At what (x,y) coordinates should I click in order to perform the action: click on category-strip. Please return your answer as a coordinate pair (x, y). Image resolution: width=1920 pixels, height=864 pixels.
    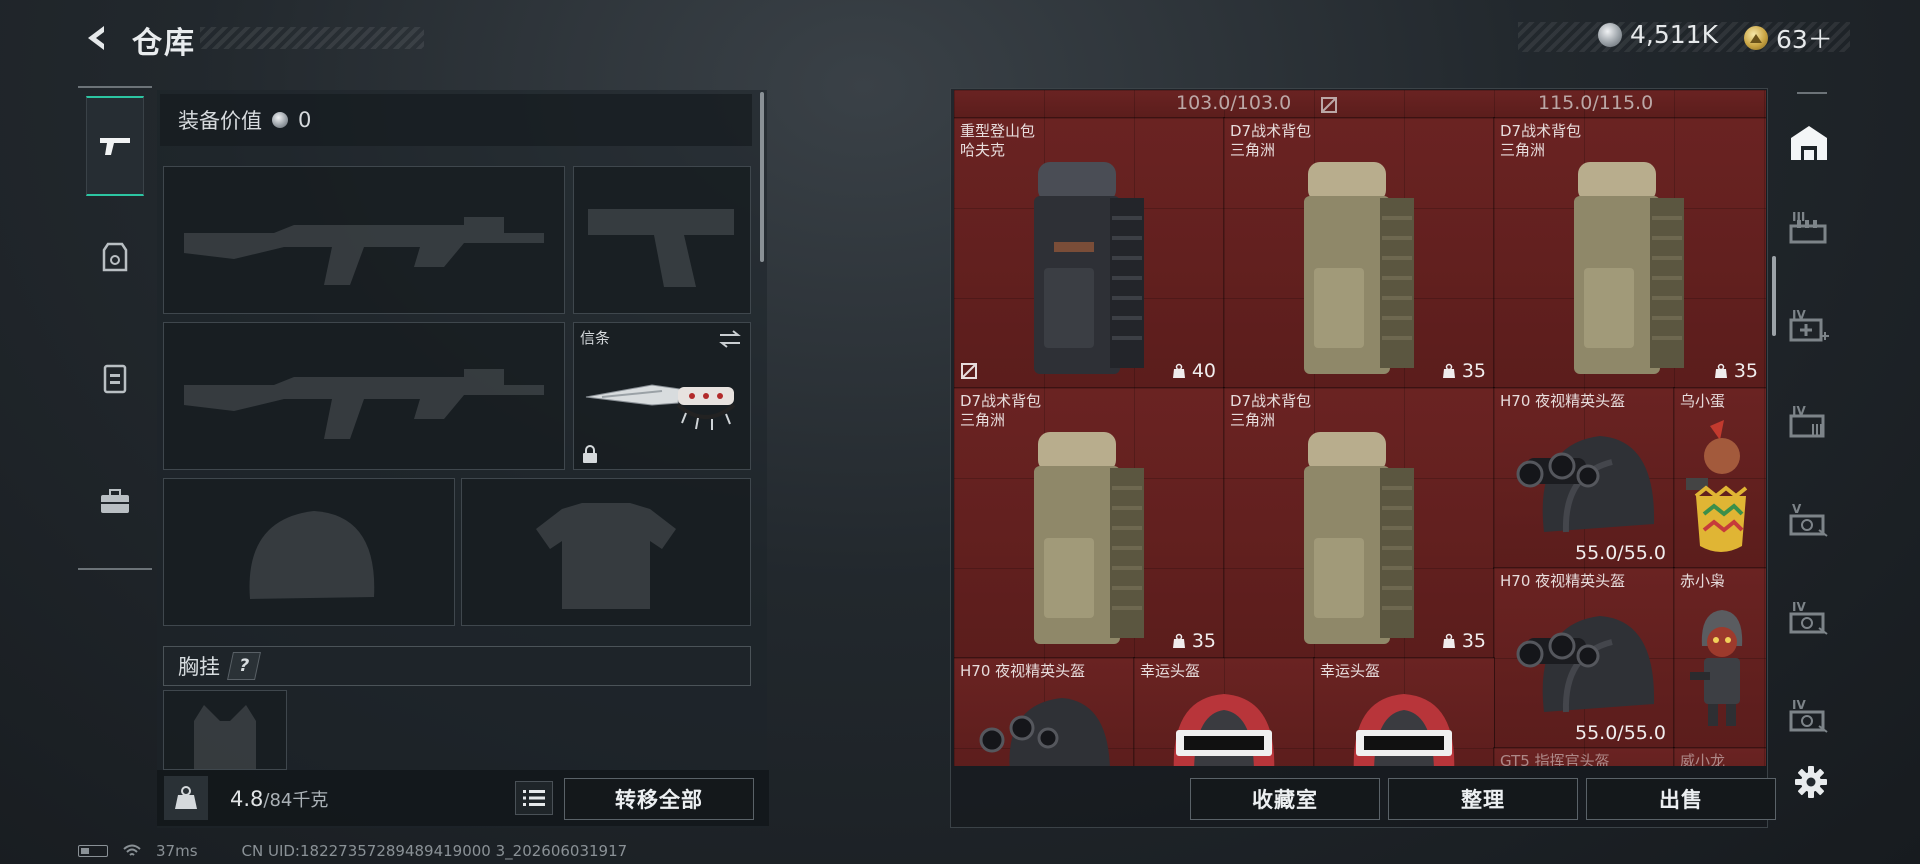
    Looking at the image, I should click on (115, 328).